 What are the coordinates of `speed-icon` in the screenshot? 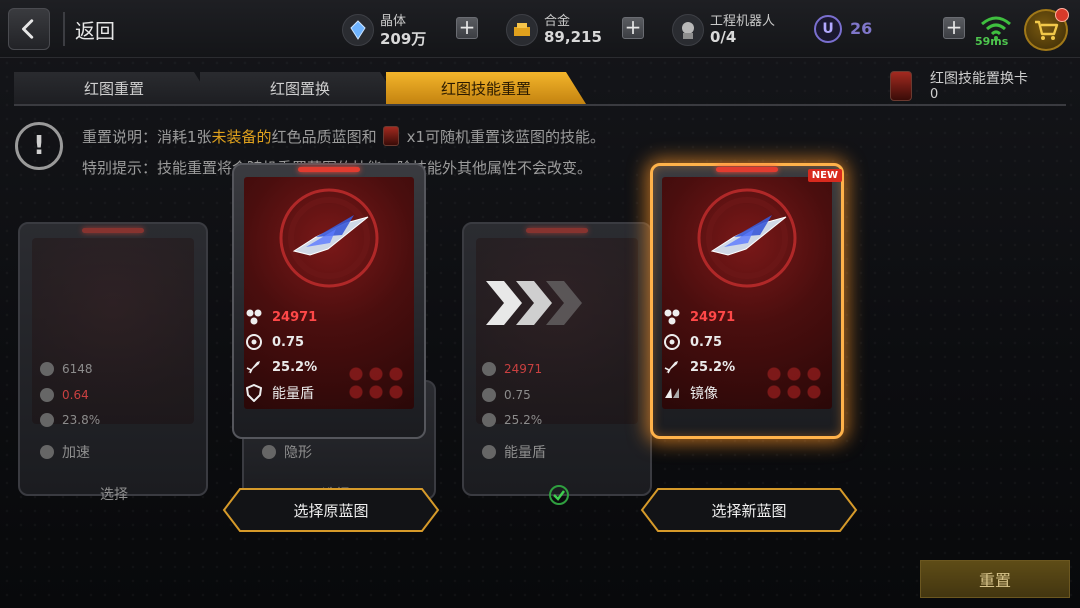 It's located at (47, 452).